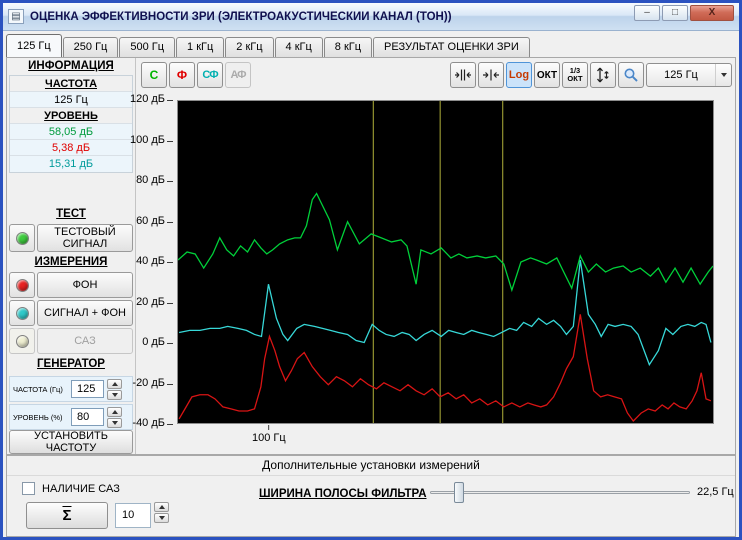  What do you see at coordinates (133, 515) in the screenshot?
I see `sum-count-input: 10` at bounding box center [133, 515].